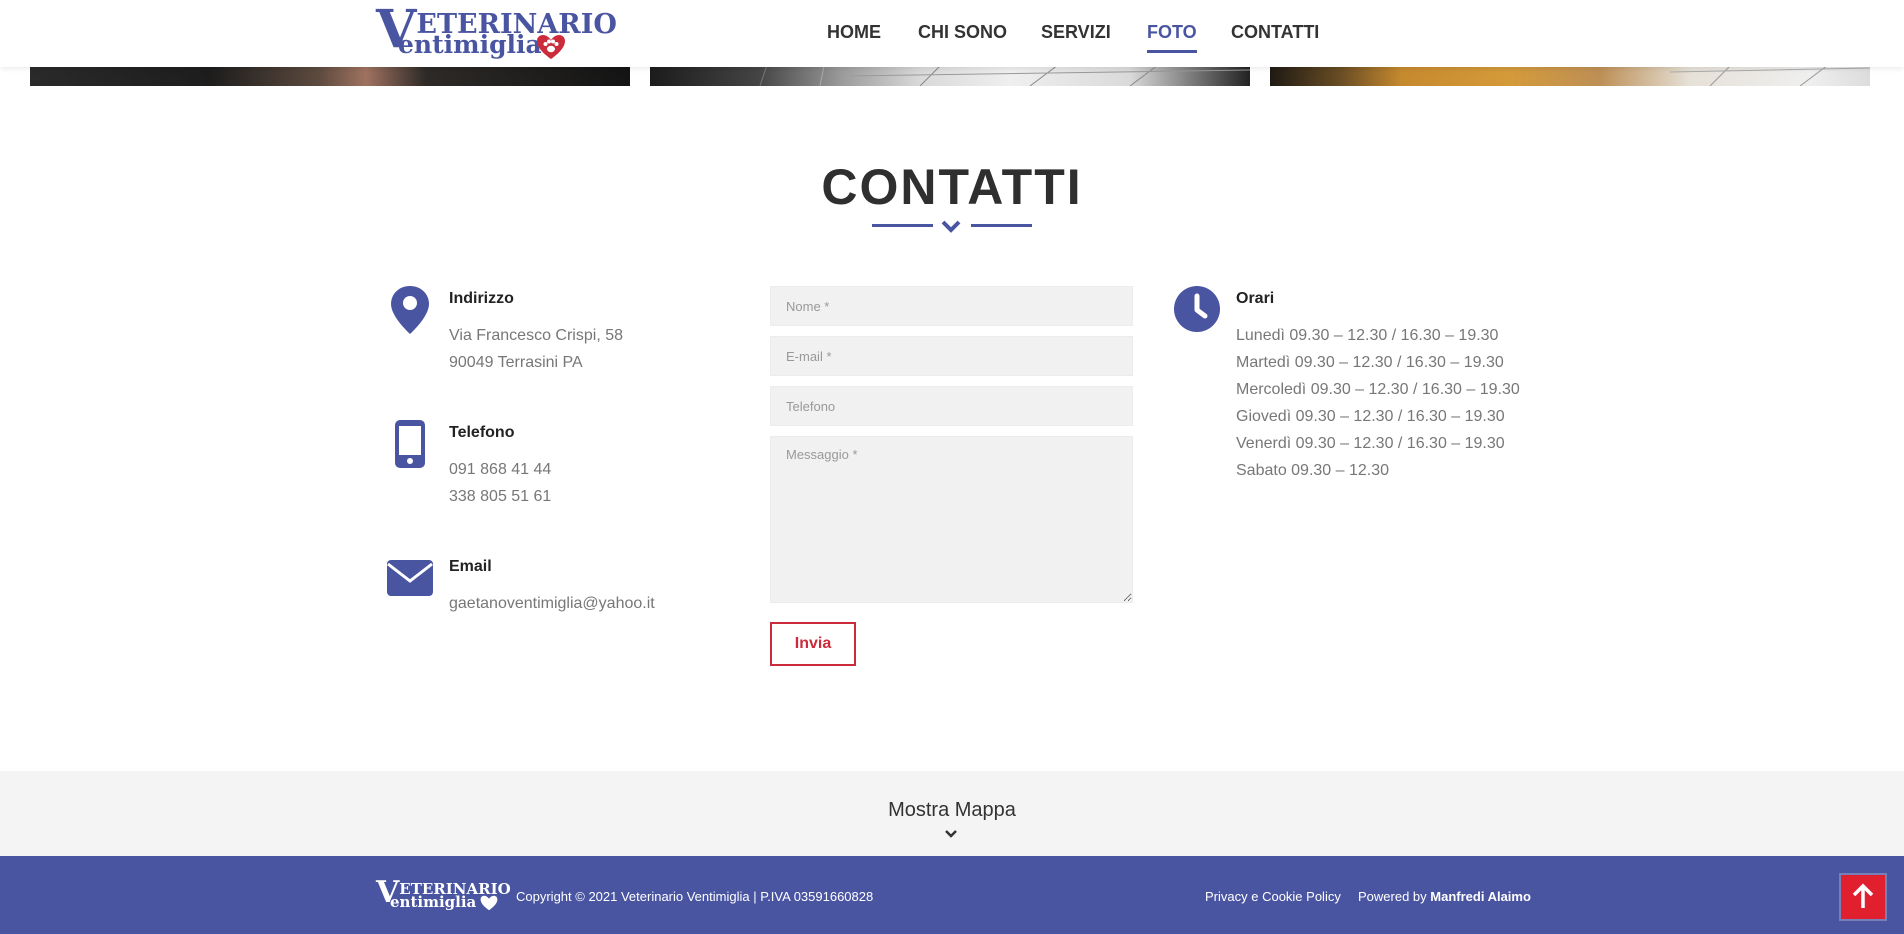 This screenshot has width=1904, height=934. What do you see at coordinates (433, 902) in the screenshot?
I see `footer-logo-text-bottom: entimiglia` at bounding box center [433, 902].